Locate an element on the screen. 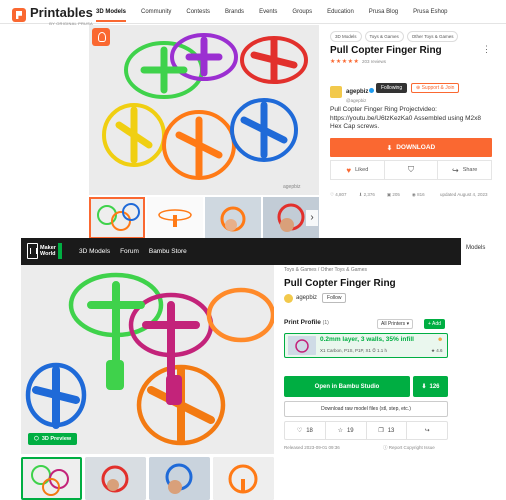 The width and height of the screenshot is (506, 500). image-watermark: agepbiz is located at coordinates (292, 187).